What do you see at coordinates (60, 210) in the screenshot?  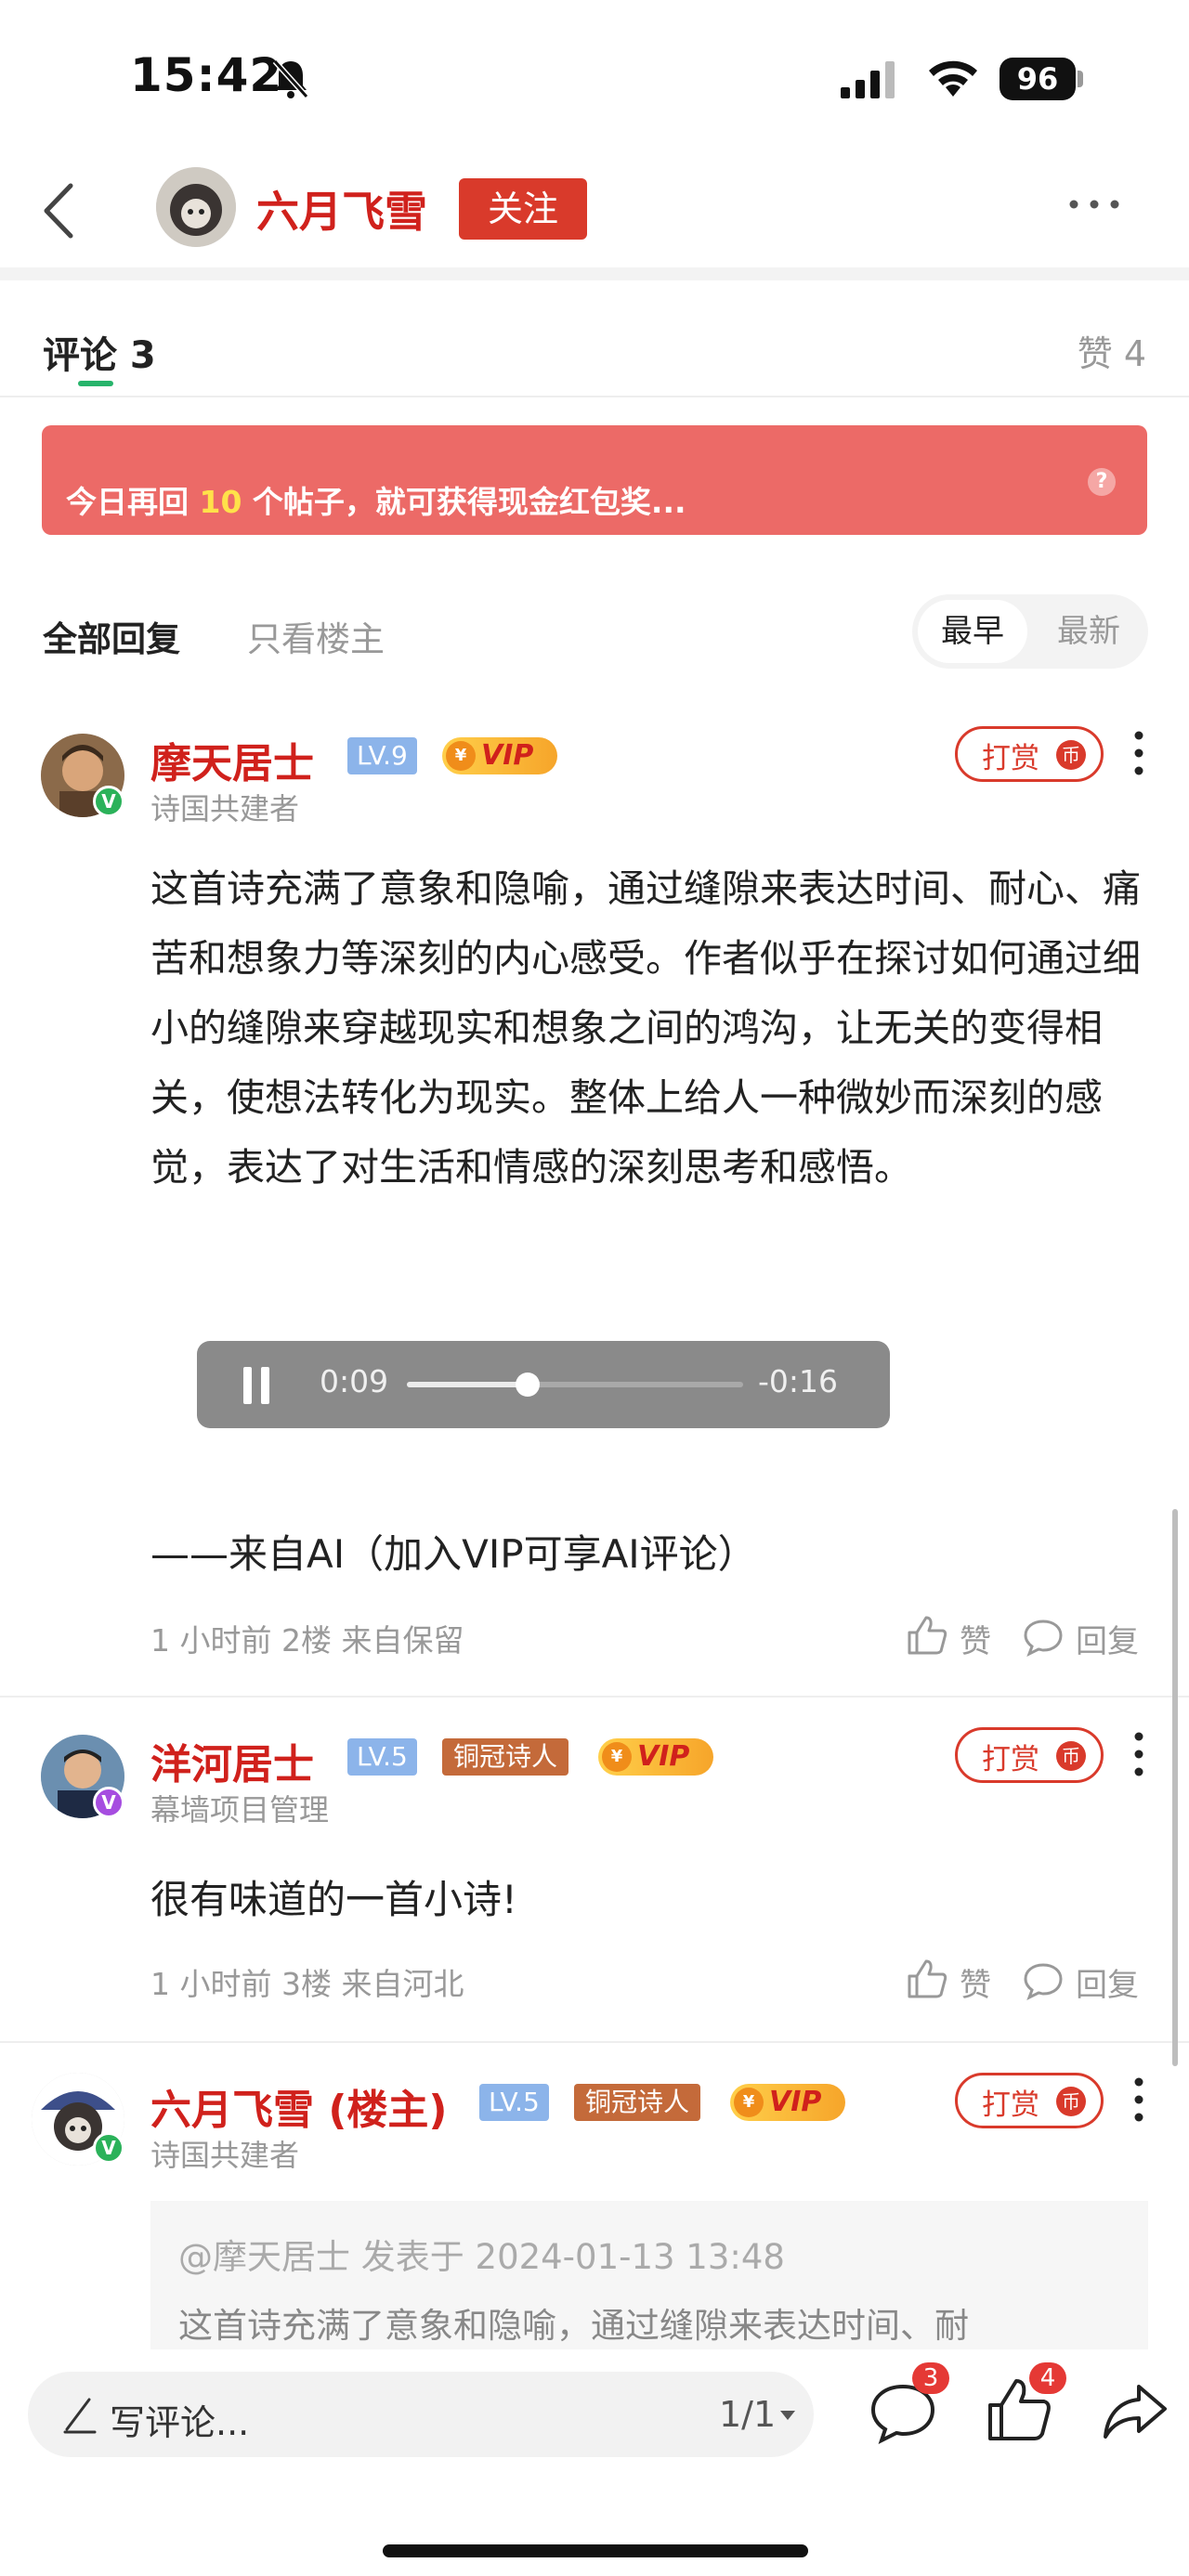 I see `back-arrow-icon` at bounding box center [60, 210].